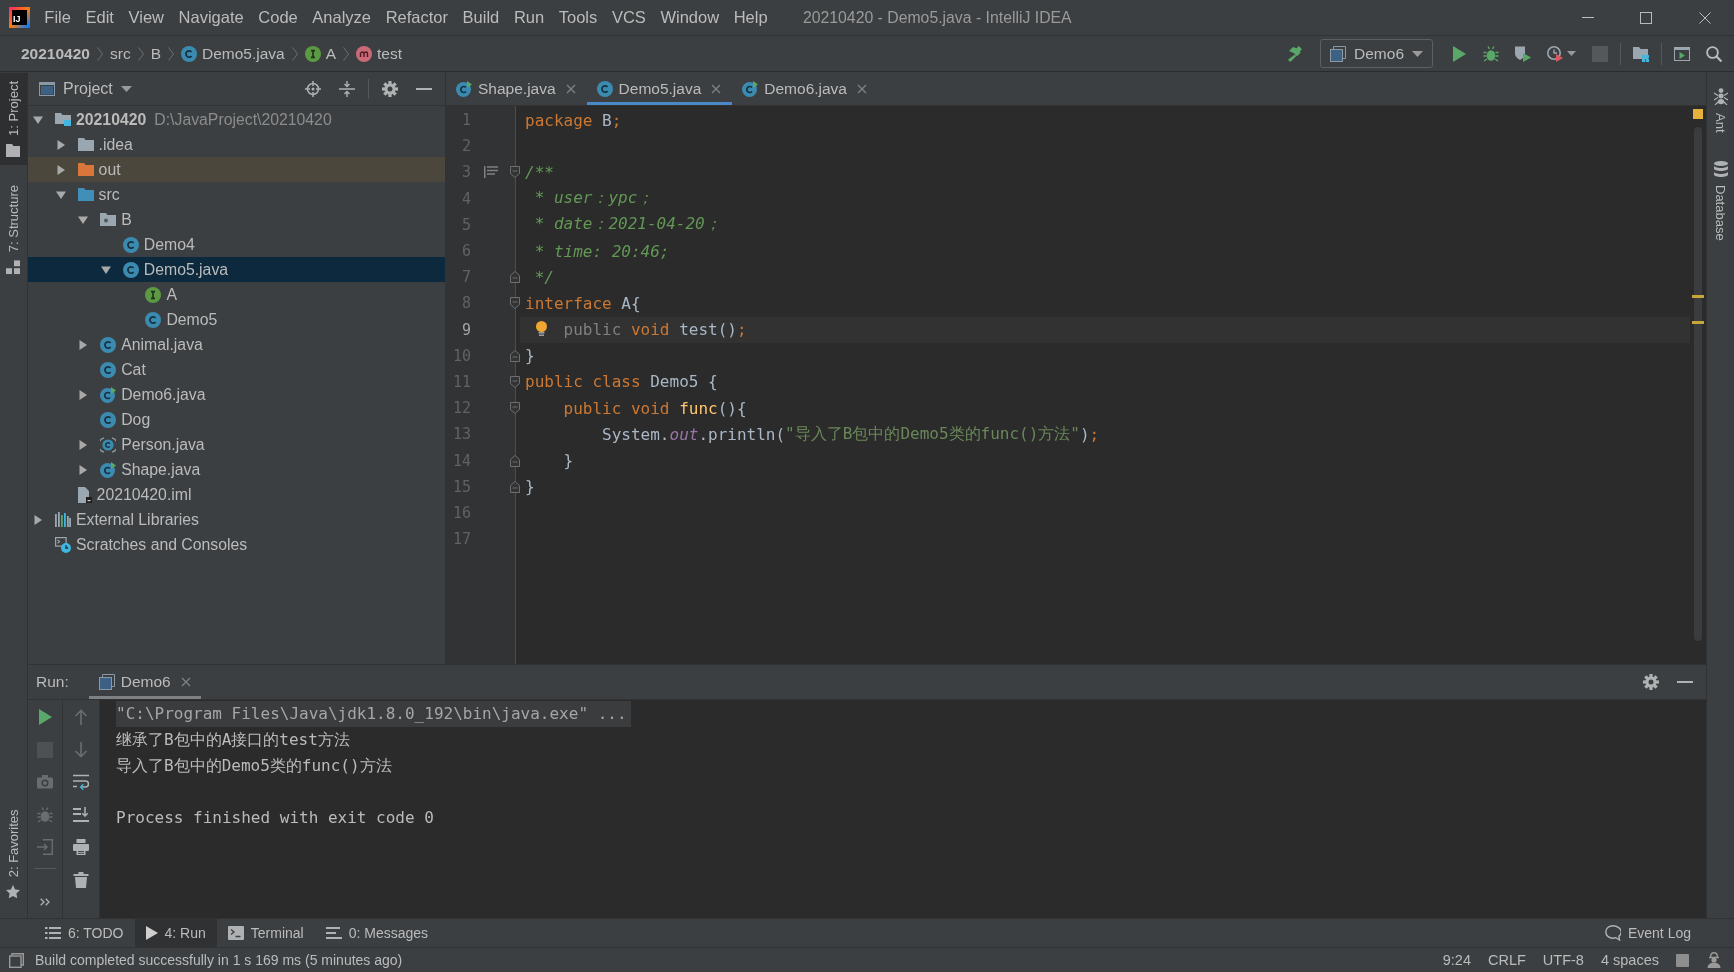  Describe the element at coordinates (120, 53) in the screenshot. I see `breadcrumb-item: src` at that location.